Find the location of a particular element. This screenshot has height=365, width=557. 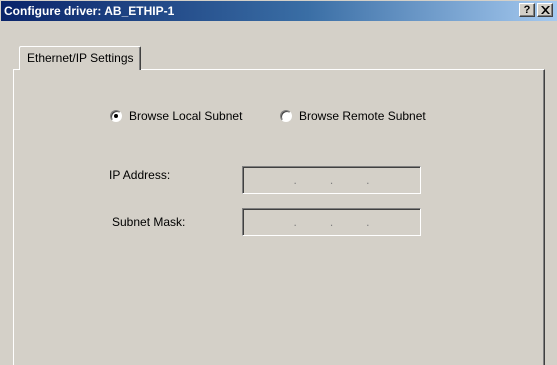

subnet-mask-label: Subnet Mask: is located at coordinates (149, 222).